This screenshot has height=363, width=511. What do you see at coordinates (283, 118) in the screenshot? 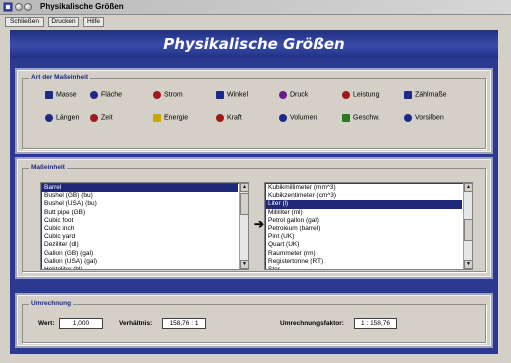
I see `volume-icon` at bounding box center [283, 118].